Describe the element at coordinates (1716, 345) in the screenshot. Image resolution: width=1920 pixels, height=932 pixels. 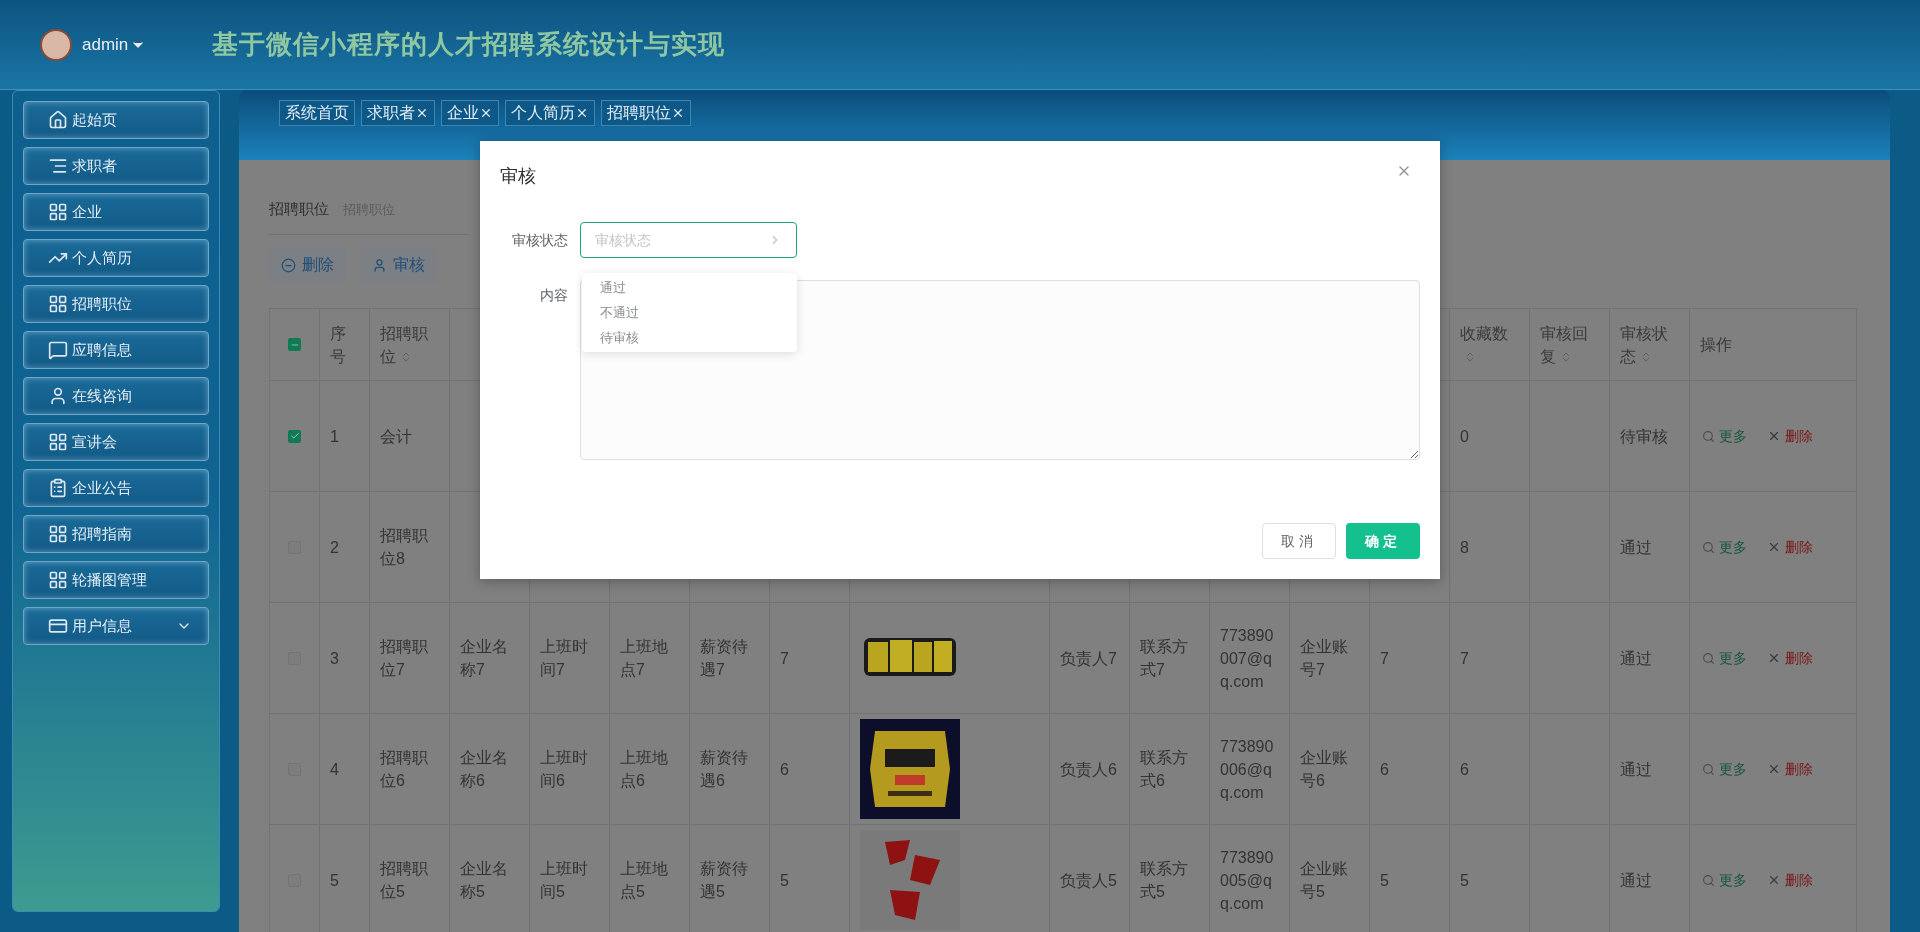
I see `column-header: 操作` at that location.